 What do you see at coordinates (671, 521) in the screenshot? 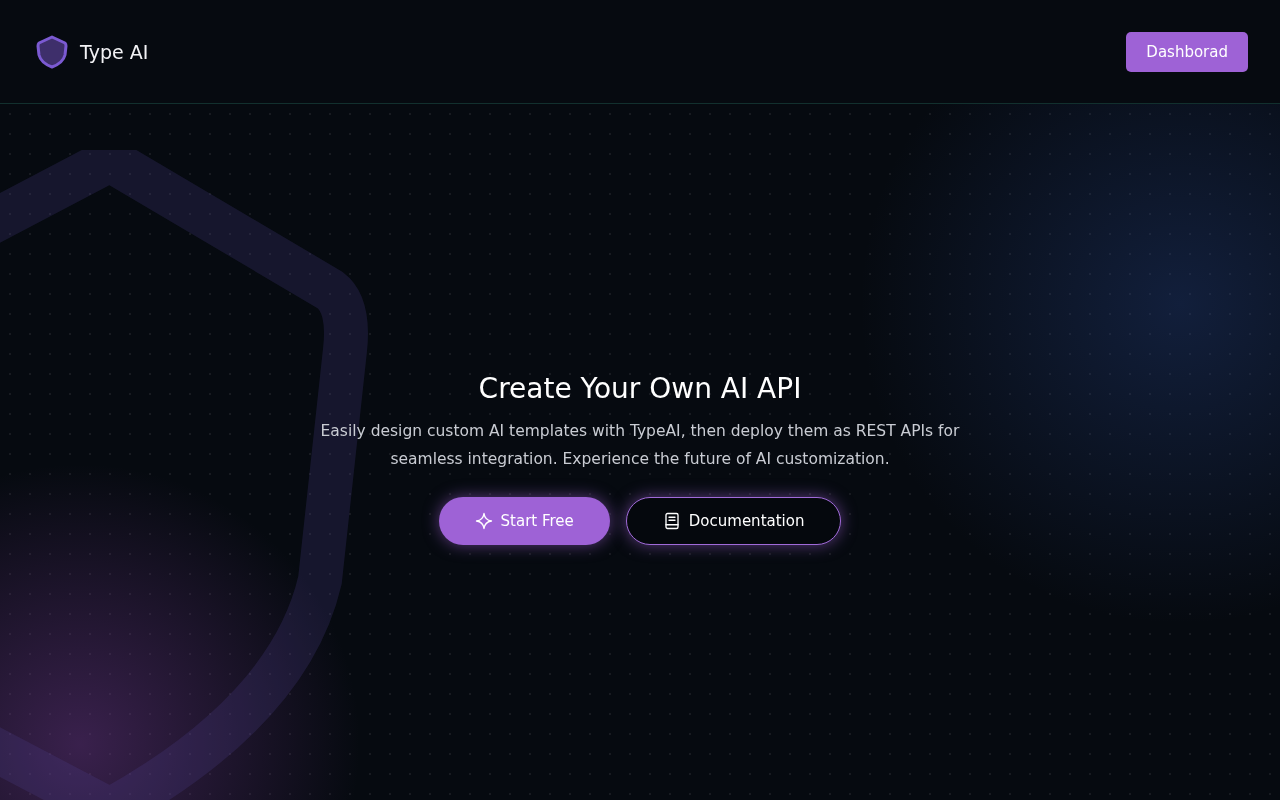
I see `book-icon` at bounding box center [671, 521].